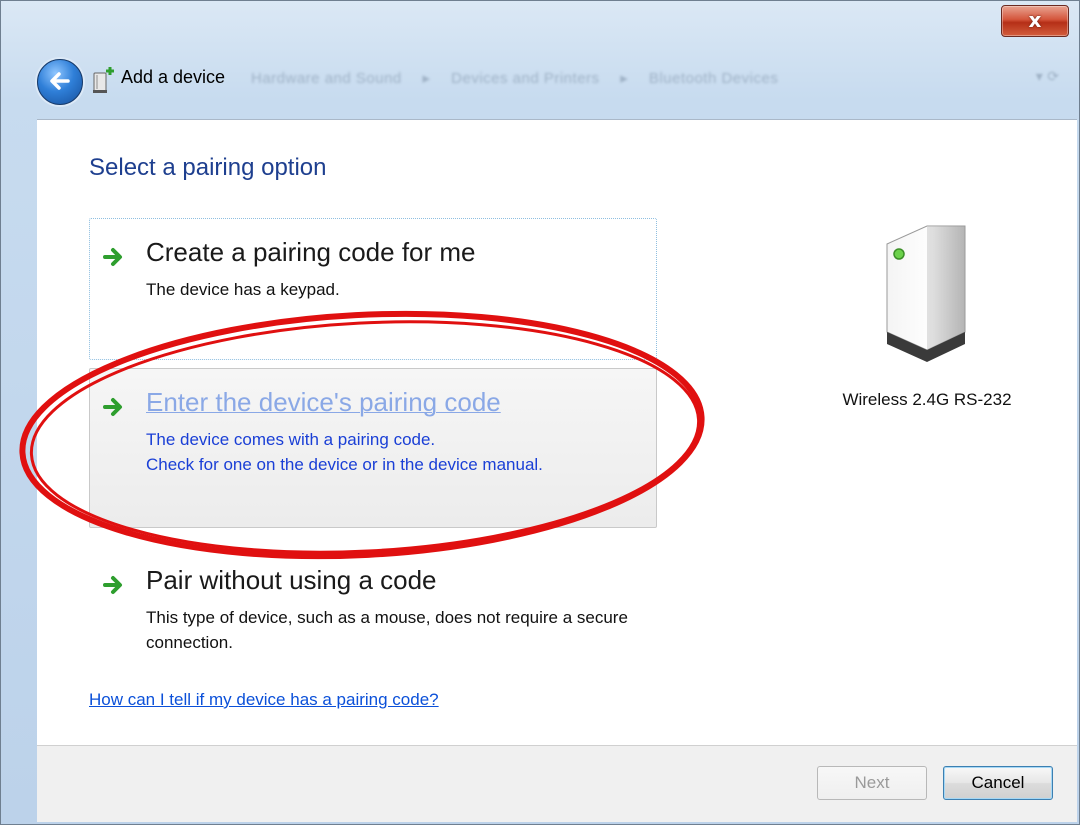 The height and width of the screenshot is (825, 1080). Describe the element at coordinates (103, 80) in the screenshot. I see `add-device-icon` at that location.